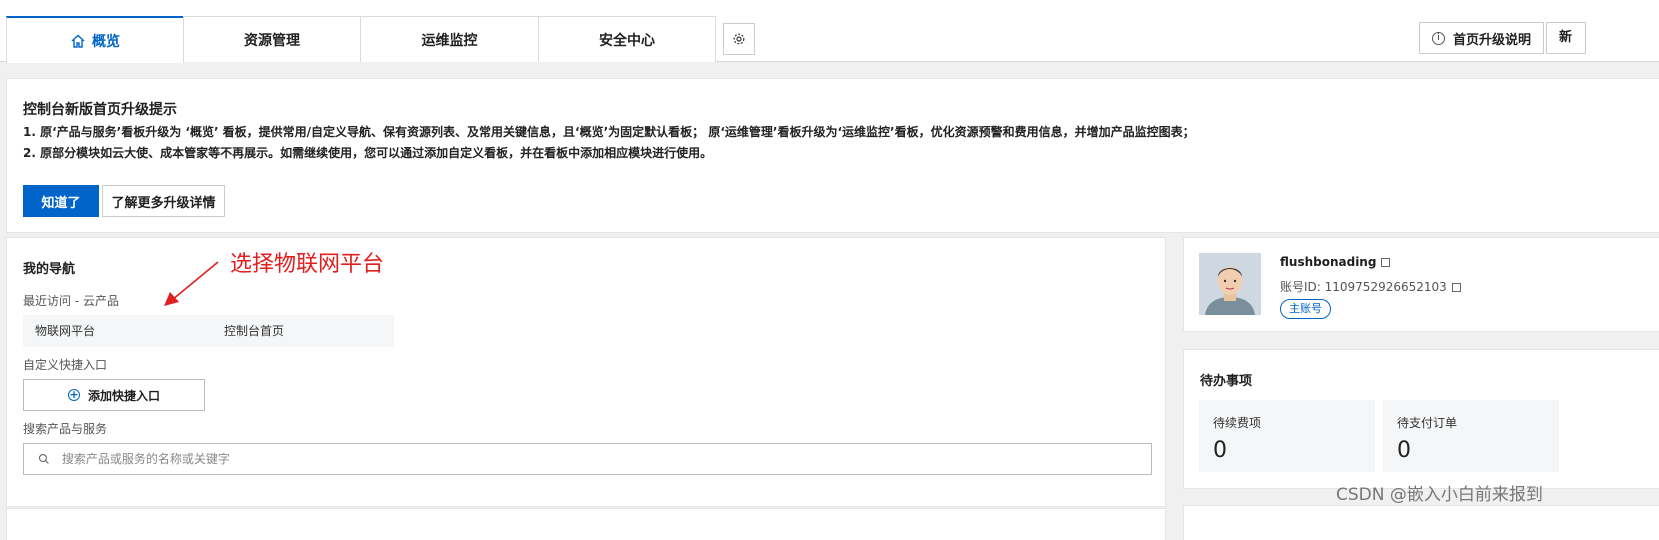 The width and height of the screenshot is (1659, 540). Describe the element at coordinates (1226, 381) in the screenshot. I see `todo-title: 待办事项` at that location.